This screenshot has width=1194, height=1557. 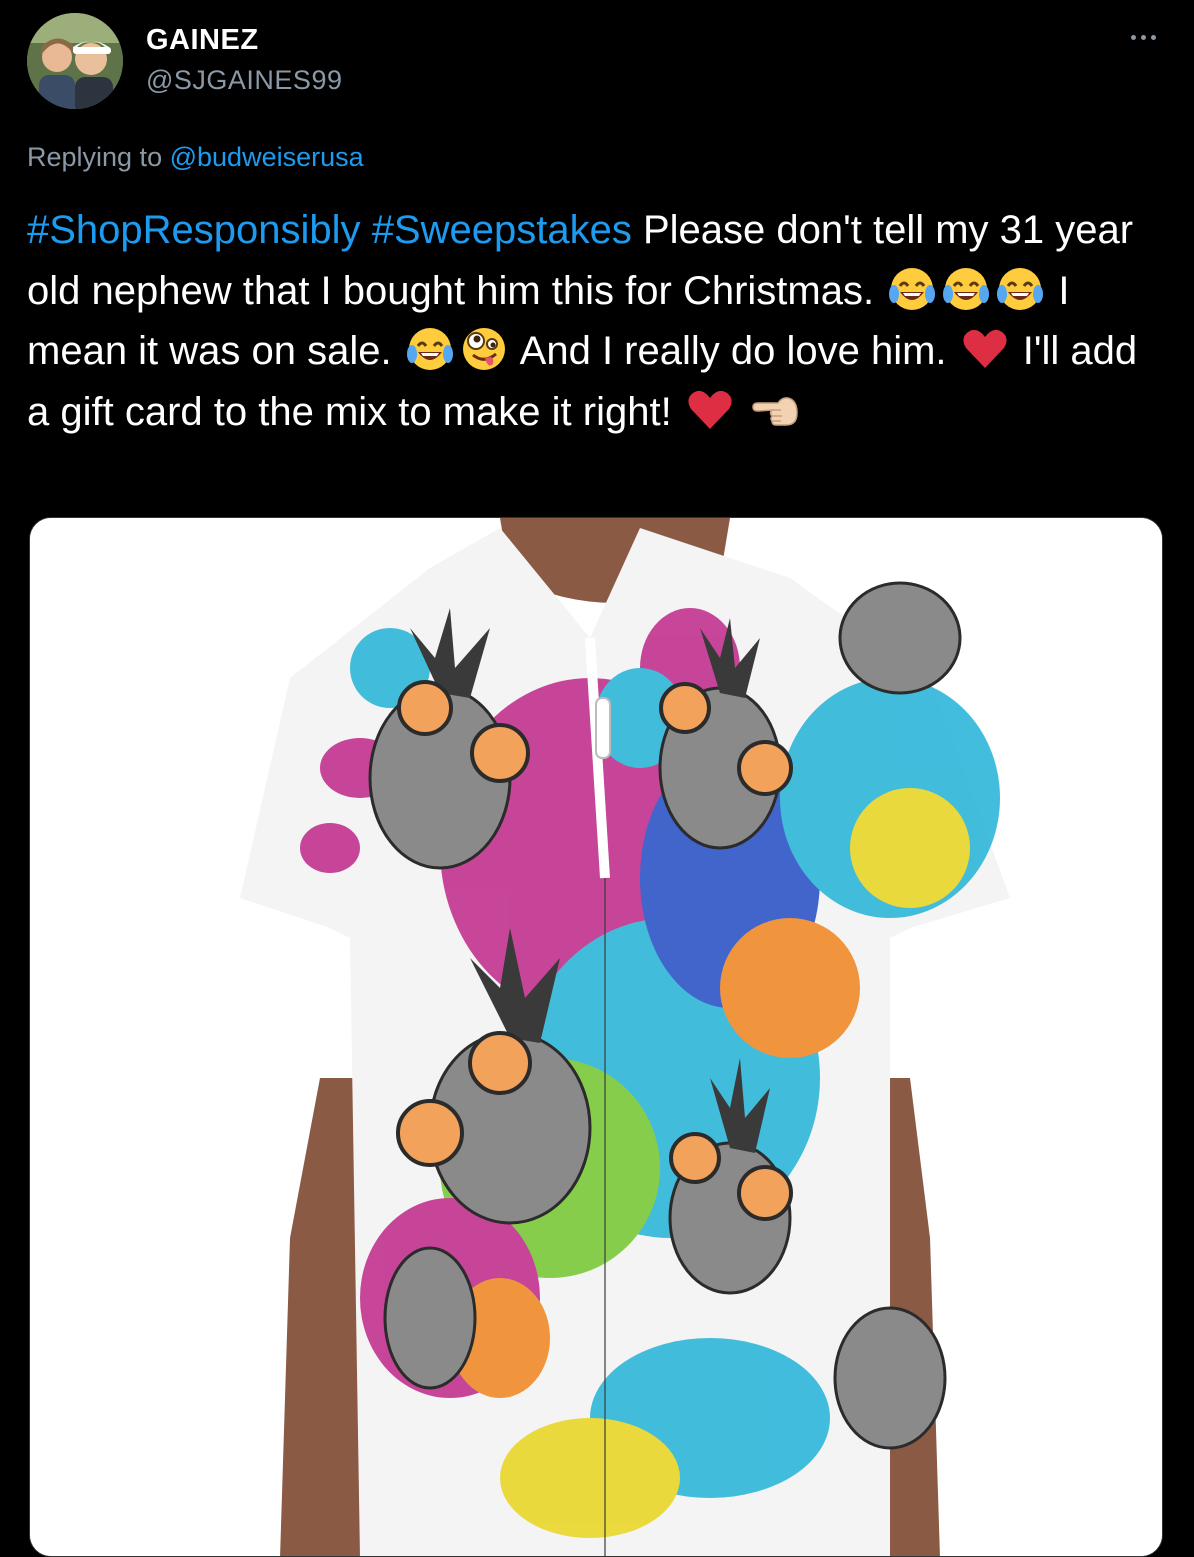 What do you see at coordinates (484, 349) in the screenshot?
I see `zany-face-icon` at bounding box center [484, 349].